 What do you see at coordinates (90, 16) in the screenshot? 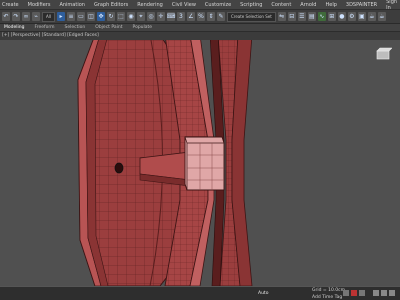
I see `window-crossing-icon: ◫` at bounding box center [90, 16].